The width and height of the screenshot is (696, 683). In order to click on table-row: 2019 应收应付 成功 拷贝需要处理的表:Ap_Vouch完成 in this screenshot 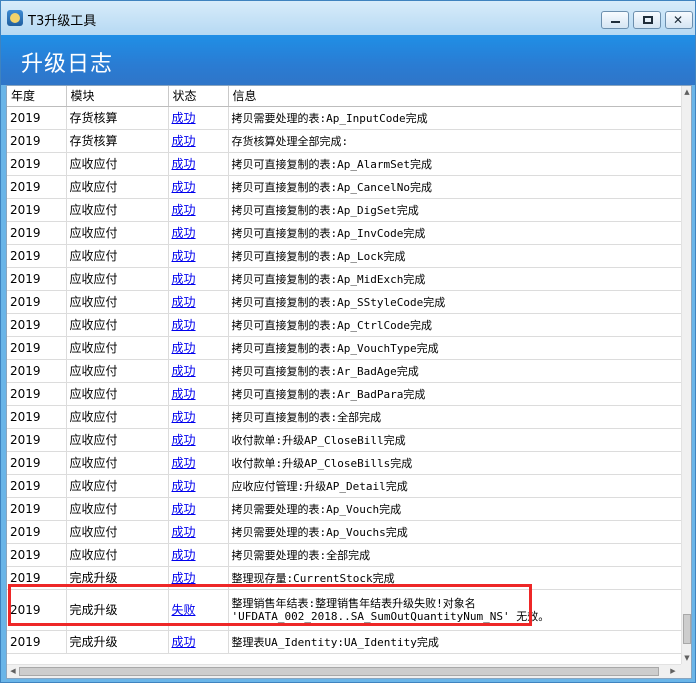, I will do `click(344, 509)`.